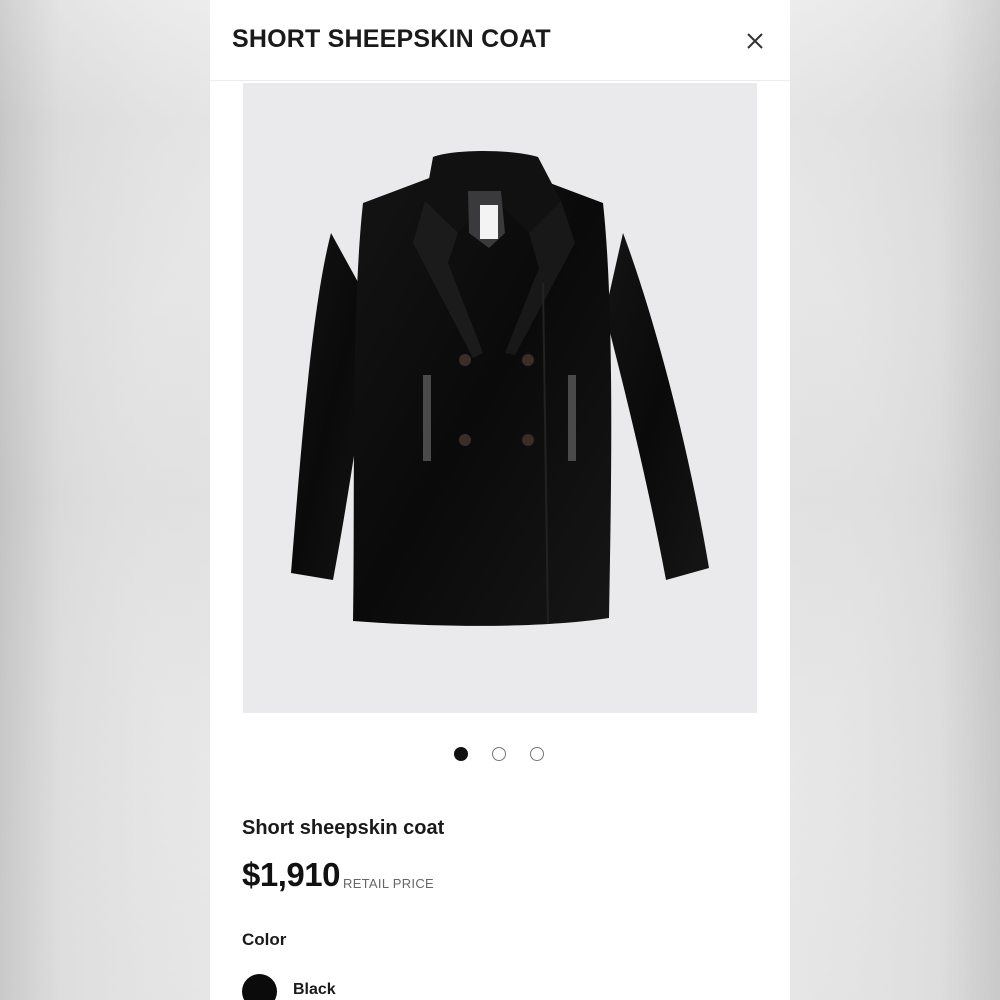  What do you see at coordinates (264, 939) in the screenshot?
I see `color-label: Color` at bounding box center [264, 939].